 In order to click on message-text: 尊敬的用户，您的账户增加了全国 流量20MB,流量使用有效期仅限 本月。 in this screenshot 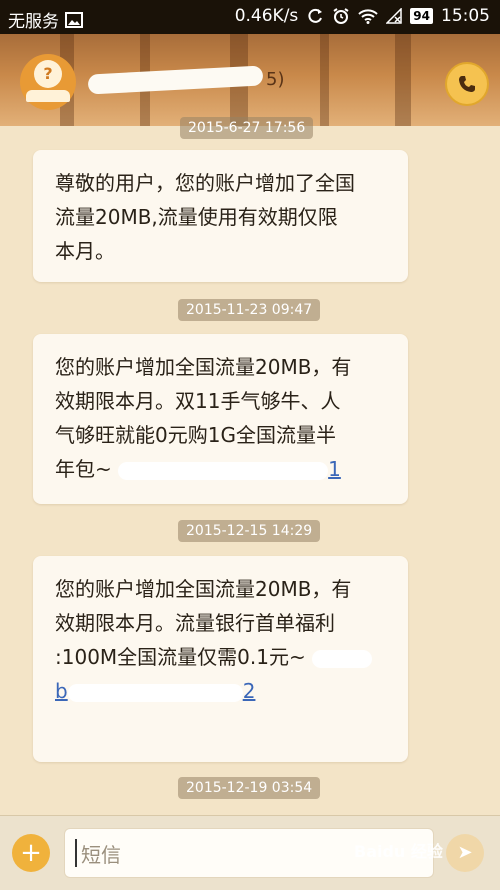, I will do `click(205, 217)`.